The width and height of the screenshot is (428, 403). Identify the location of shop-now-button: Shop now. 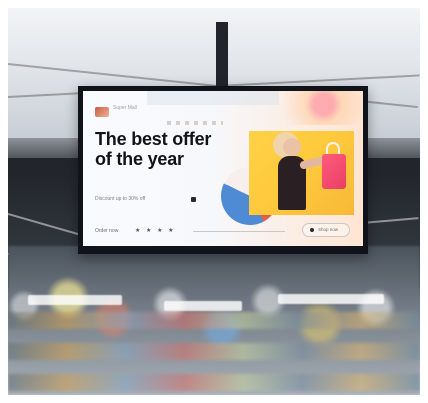
(326, 230).